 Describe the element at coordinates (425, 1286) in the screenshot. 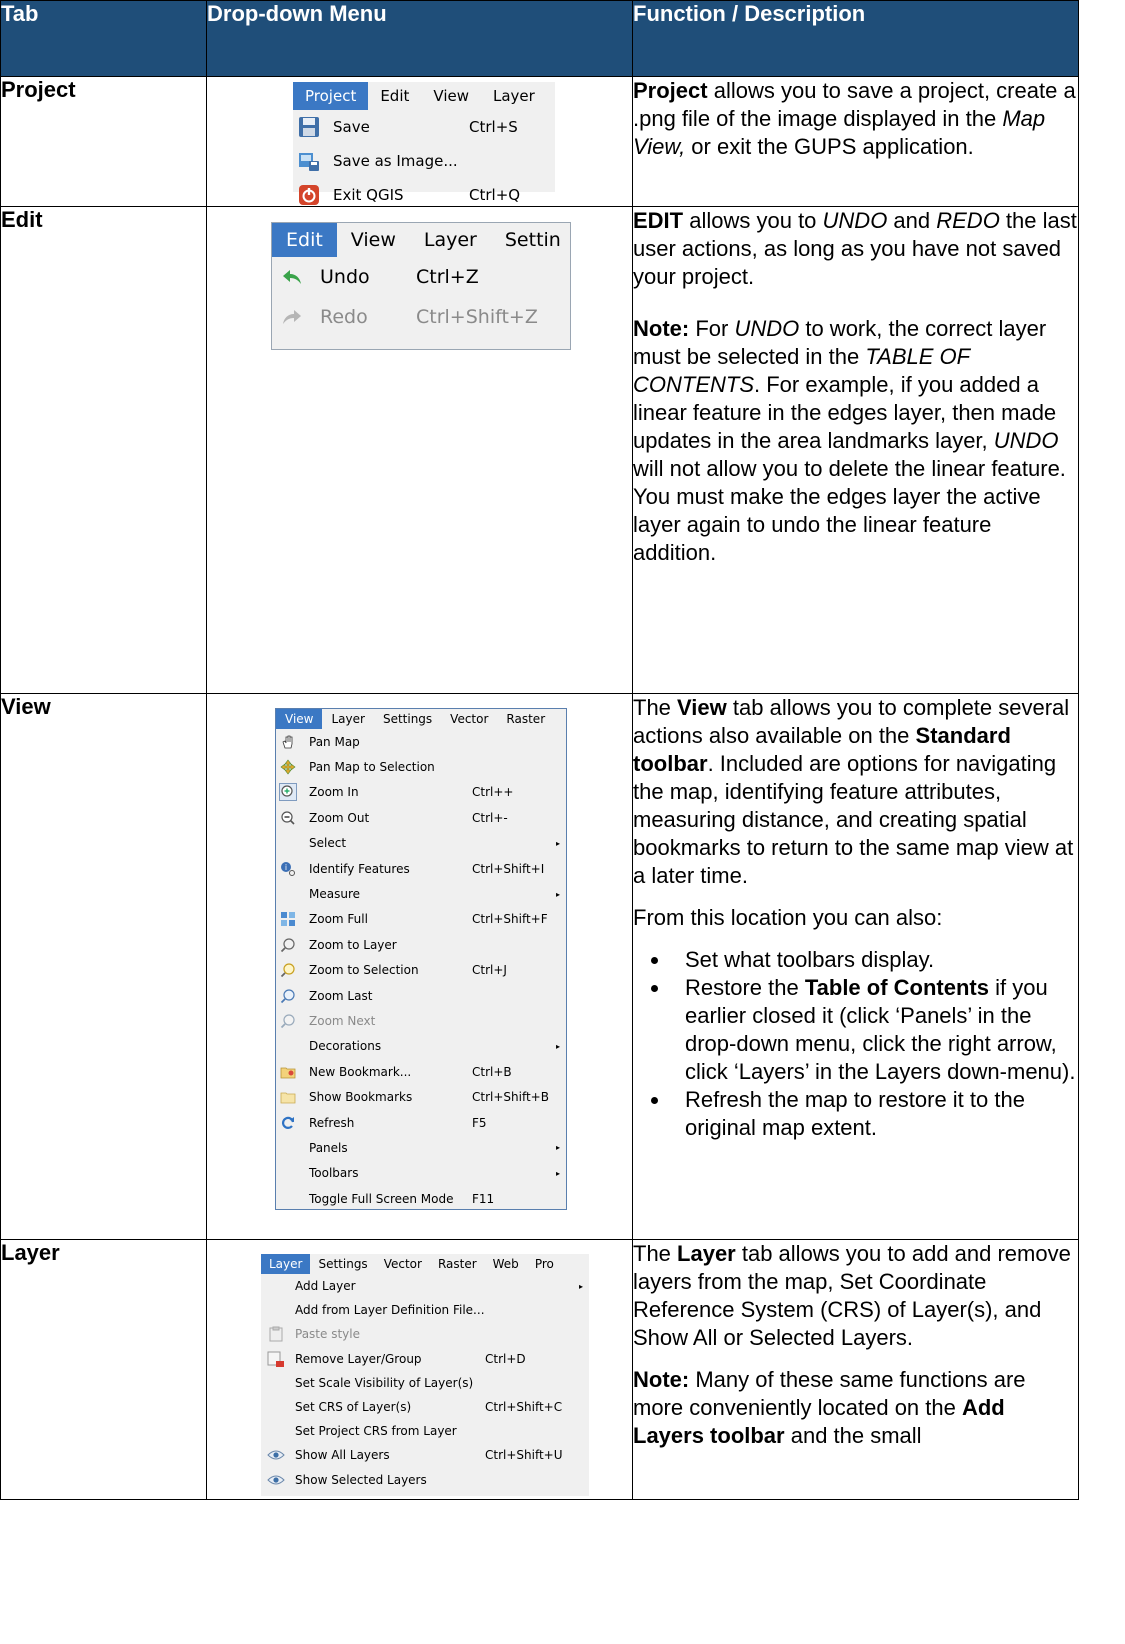

I see `menu-item: Add Layer ▸` at that location.